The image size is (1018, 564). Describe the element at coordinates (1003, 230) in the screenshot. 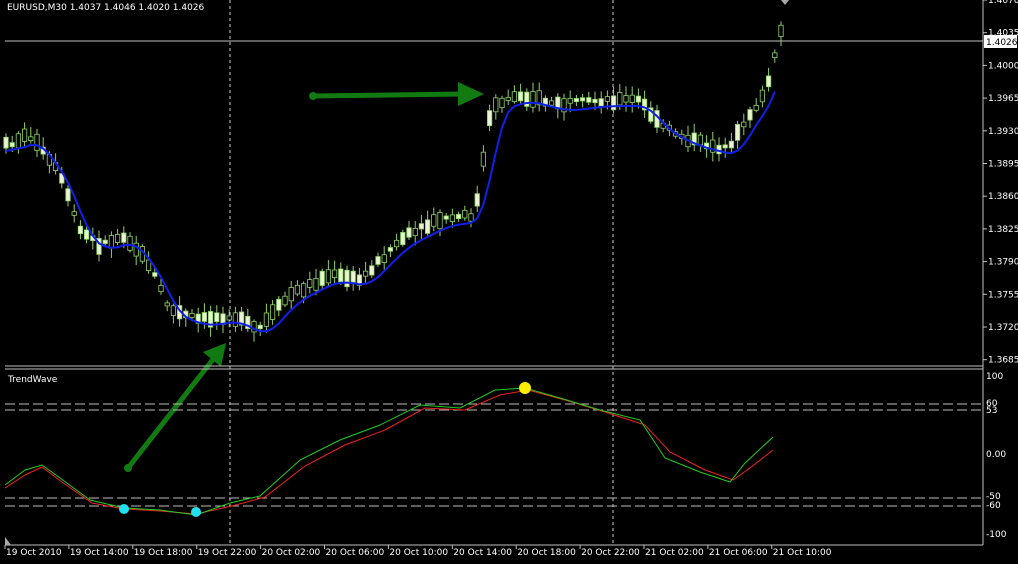

I see `price-label: 1.3825` at that location.